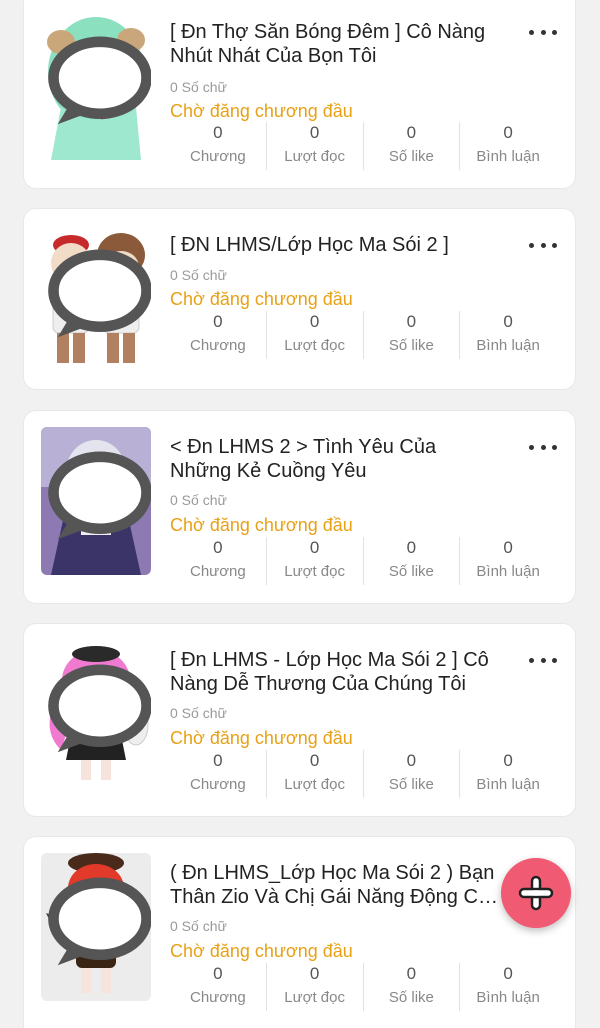  I want to click on plus-icon, so click(536, 893).